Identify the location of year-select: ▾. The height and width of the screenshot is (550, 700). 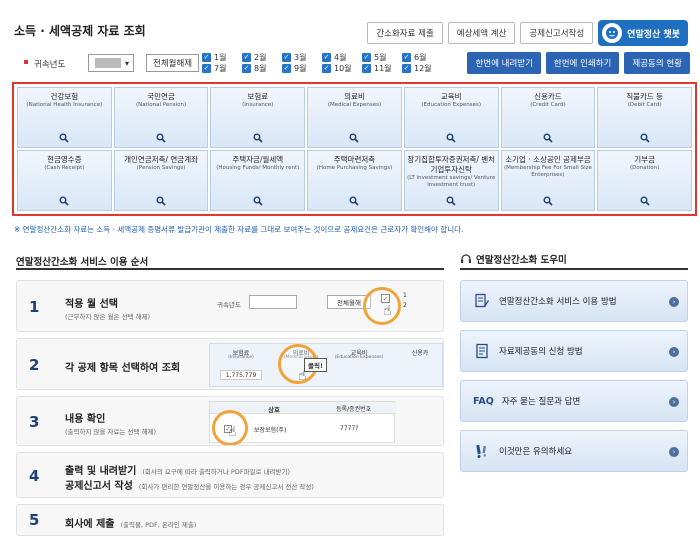
(111, 63).